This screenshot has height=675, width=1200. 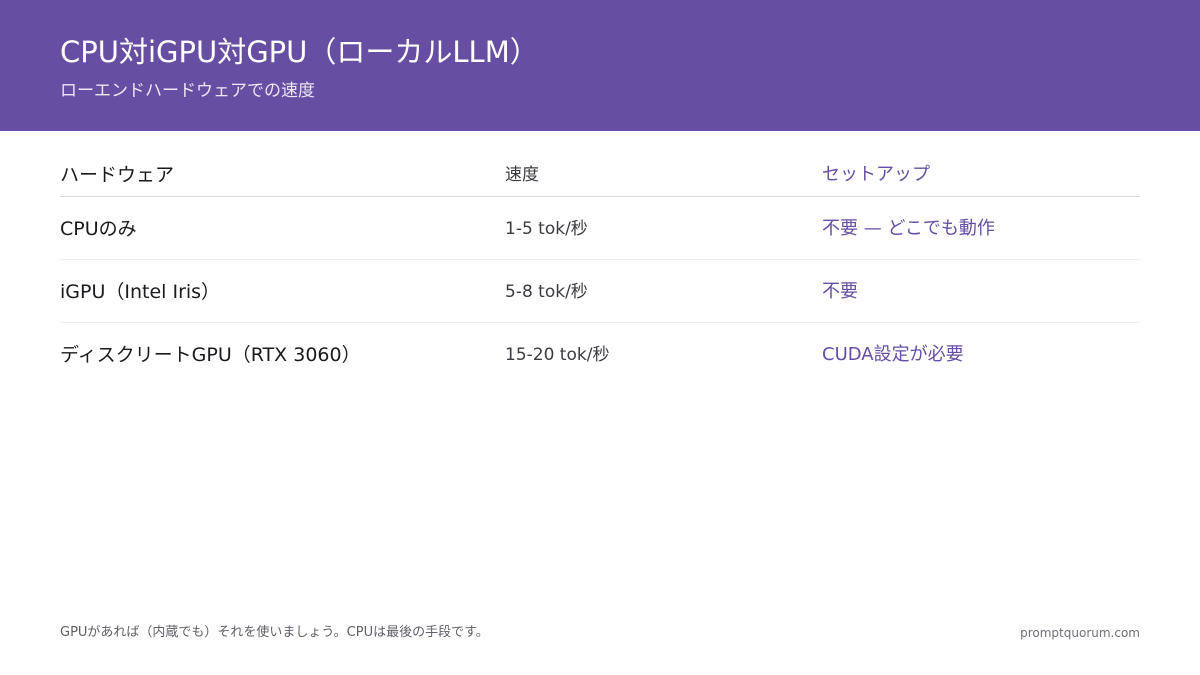 What do you see at coordinates (98, 229) in the screenshot?
I see `hardware-cell: CPUのみ` at bounding box center [98, 229].